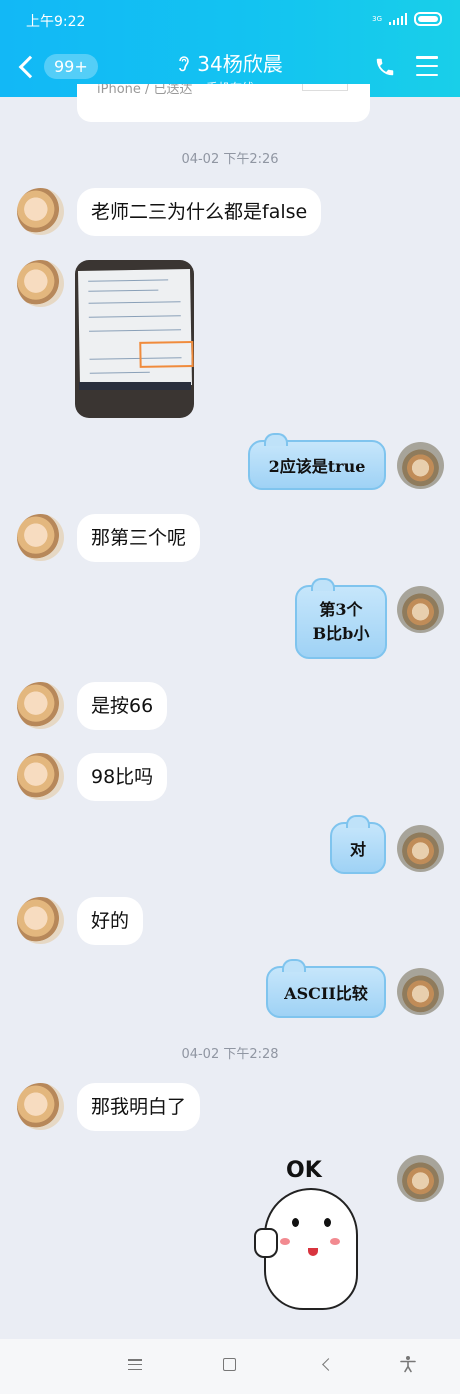 The image size is (460, 1394). I want to click on status-icons: 3G, so click(407, 19).